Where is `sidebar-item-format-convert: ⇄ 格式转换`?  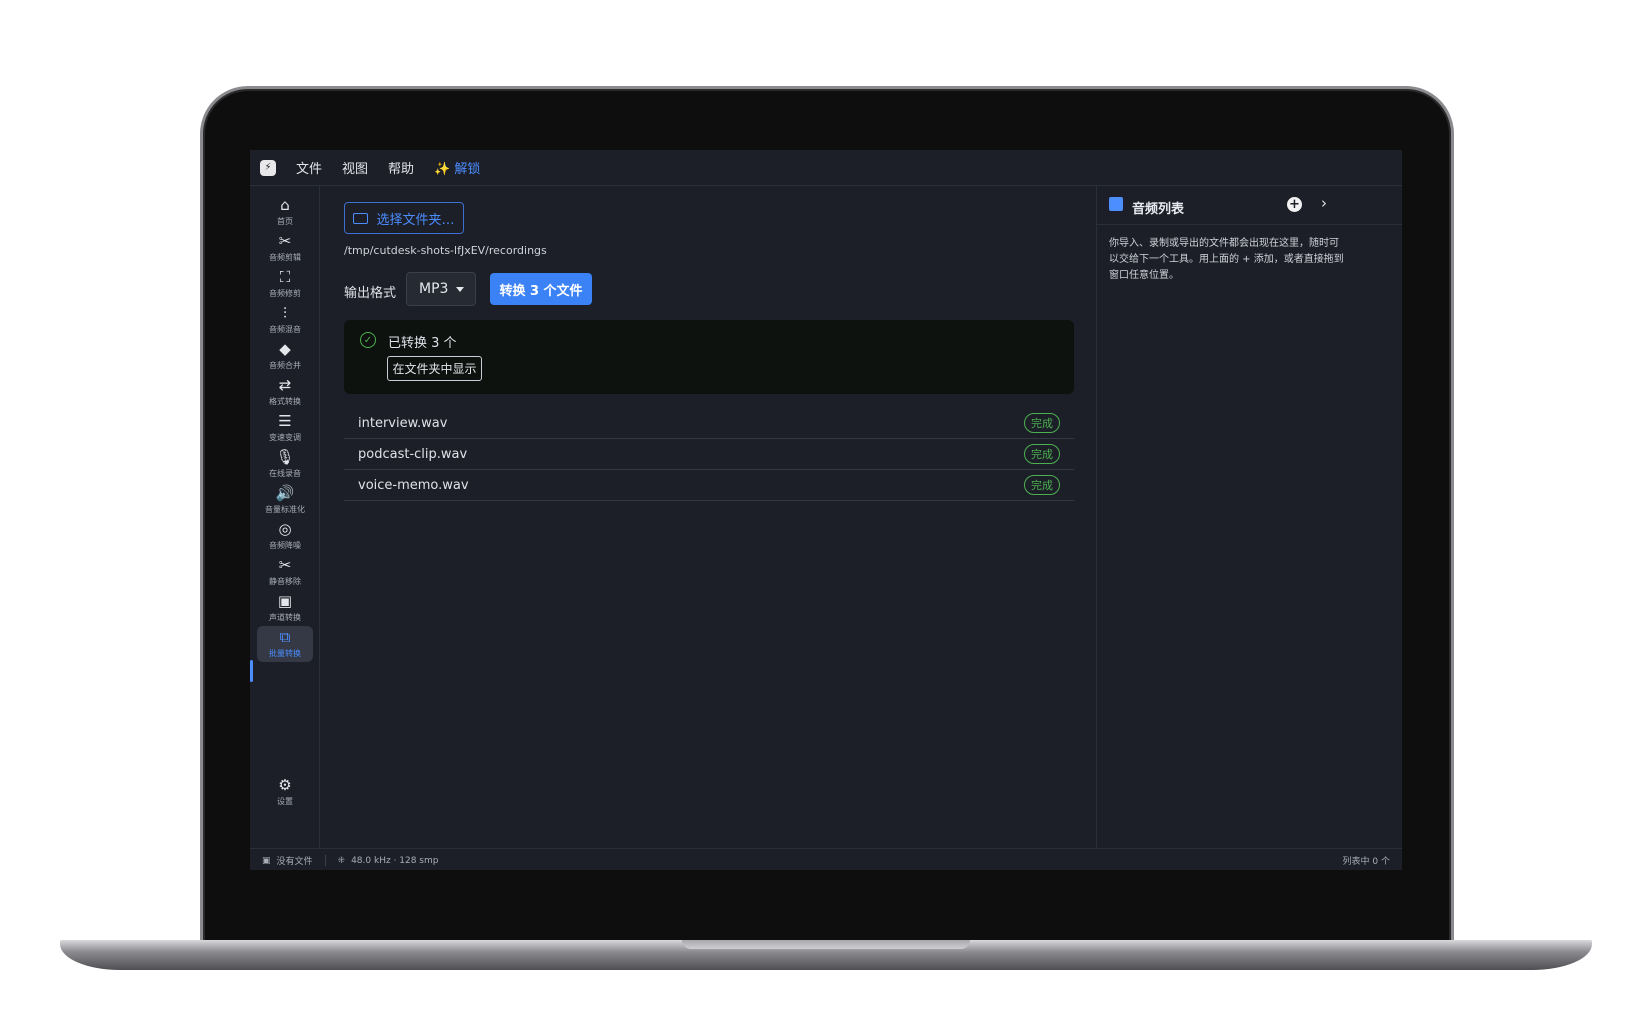 sidebar-item-format-convert: ⇄ 格式转换 is located at coordinates (285, 392).